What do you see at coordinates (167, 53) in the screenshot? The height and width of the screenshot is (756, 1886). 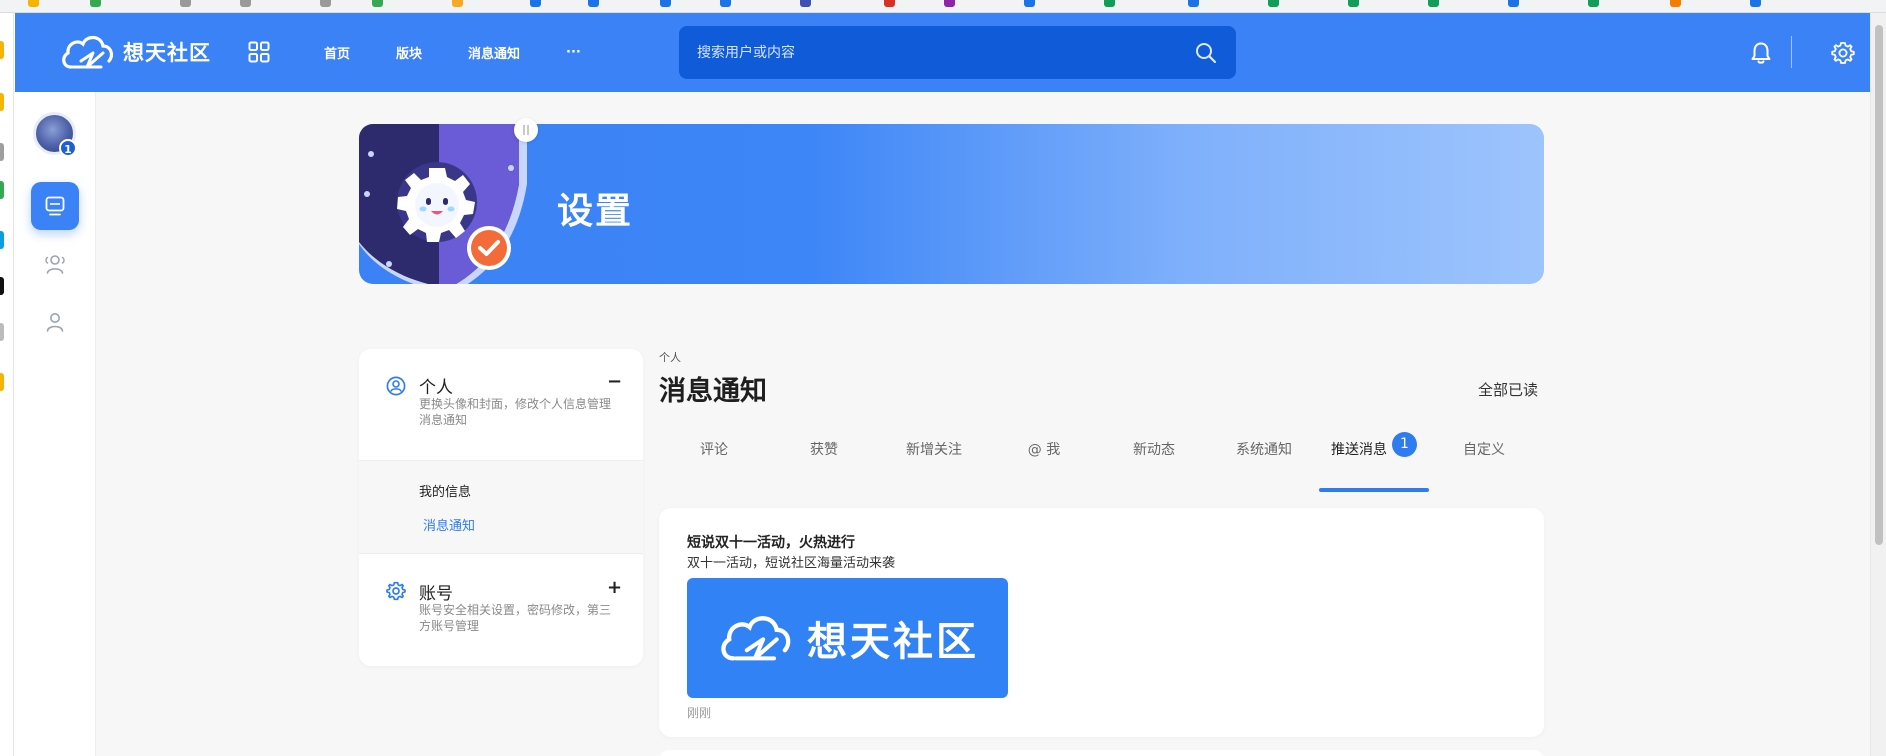 I see `site-name: 想天社区` at bounding box center [167, 53].